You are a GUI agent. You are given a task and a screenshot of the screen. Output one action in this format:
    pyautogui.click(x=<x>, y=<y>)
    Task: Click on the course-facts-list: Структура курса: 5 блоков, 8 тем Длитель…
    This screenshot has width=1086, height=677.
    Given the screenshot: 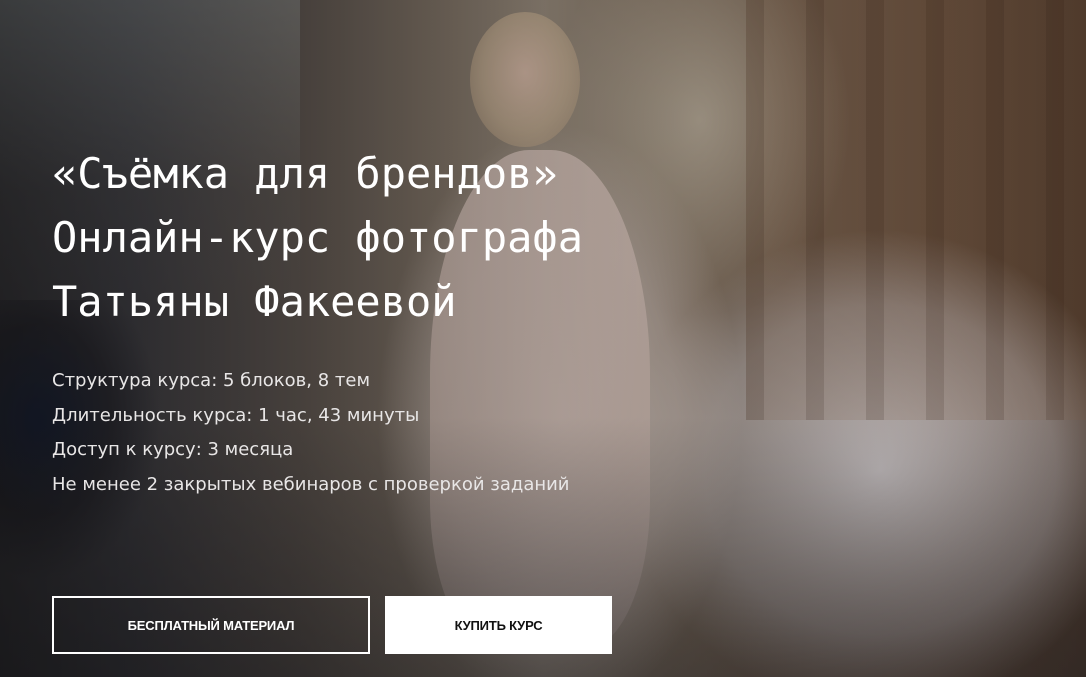 What is the action you would take?
    pyautogui.click(x=311, y=433)
    